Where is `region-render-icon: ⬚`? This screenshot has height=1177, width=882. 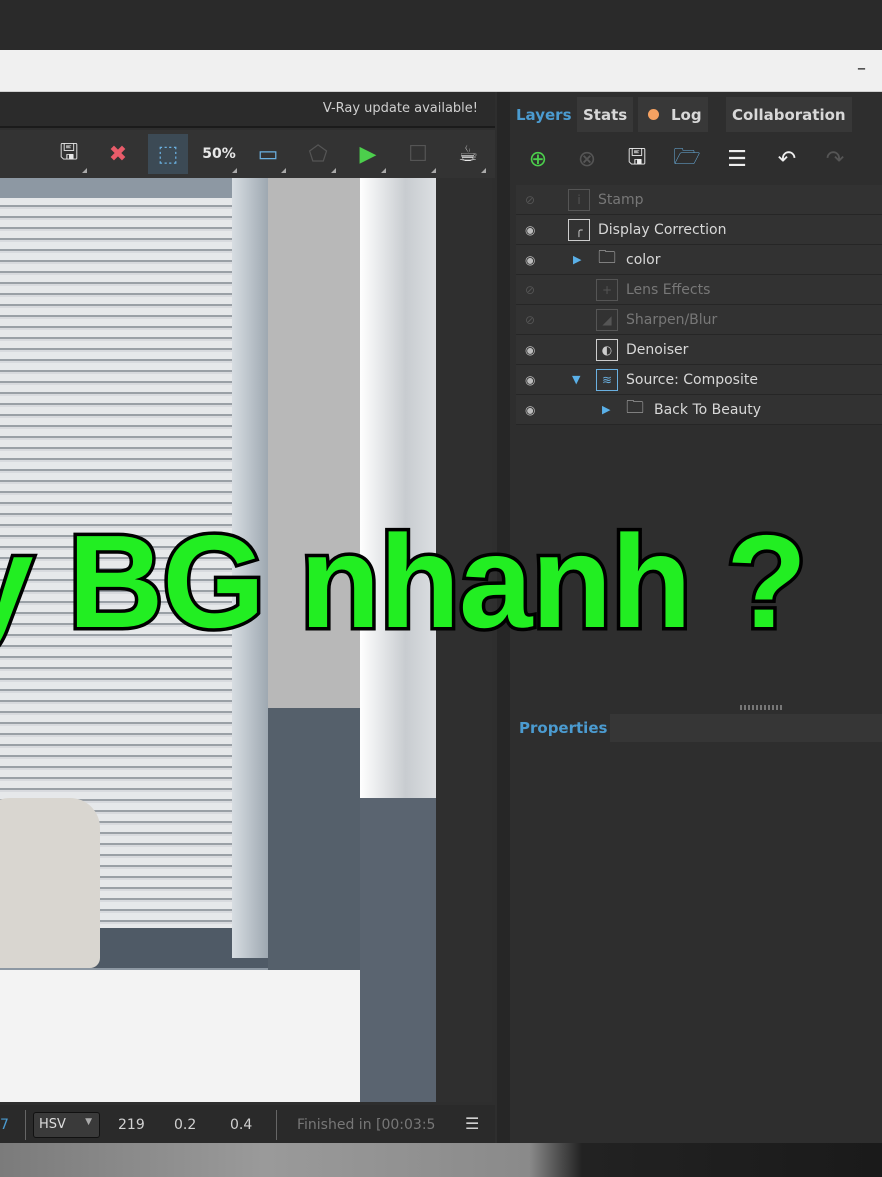 region-render-icon: ⬚ is located at coordinates (168, 154).